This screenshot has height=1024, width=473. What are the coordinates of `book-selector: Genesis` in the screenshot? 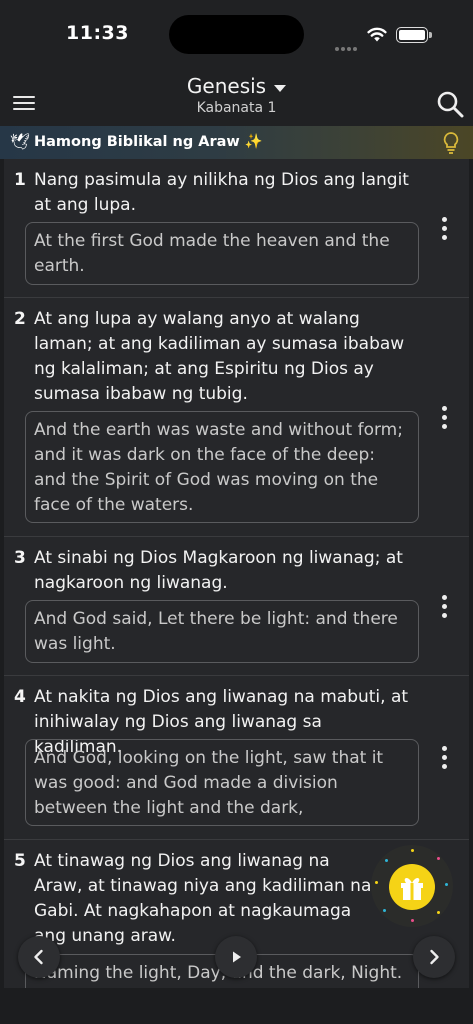 It's located at (236, 86).